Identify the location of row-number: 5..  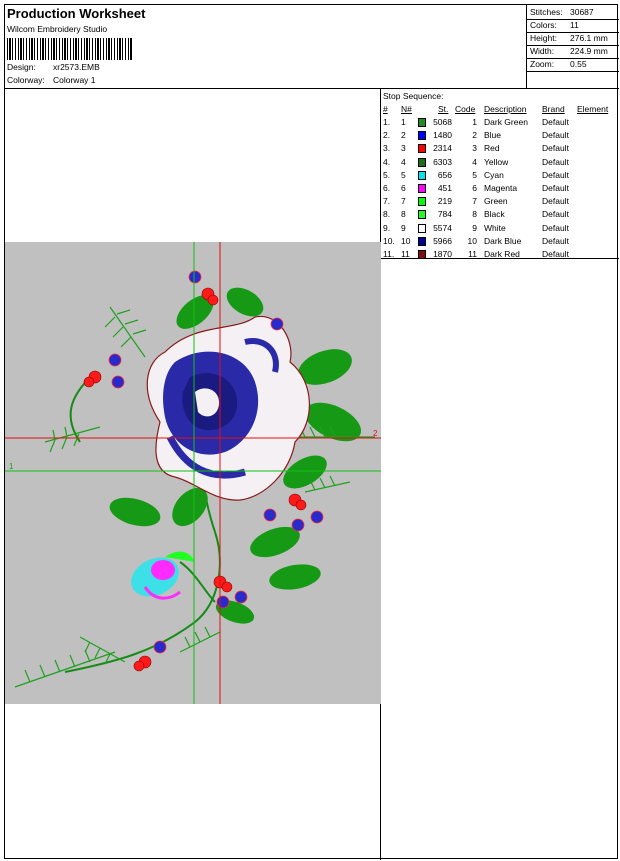
(387, 174).